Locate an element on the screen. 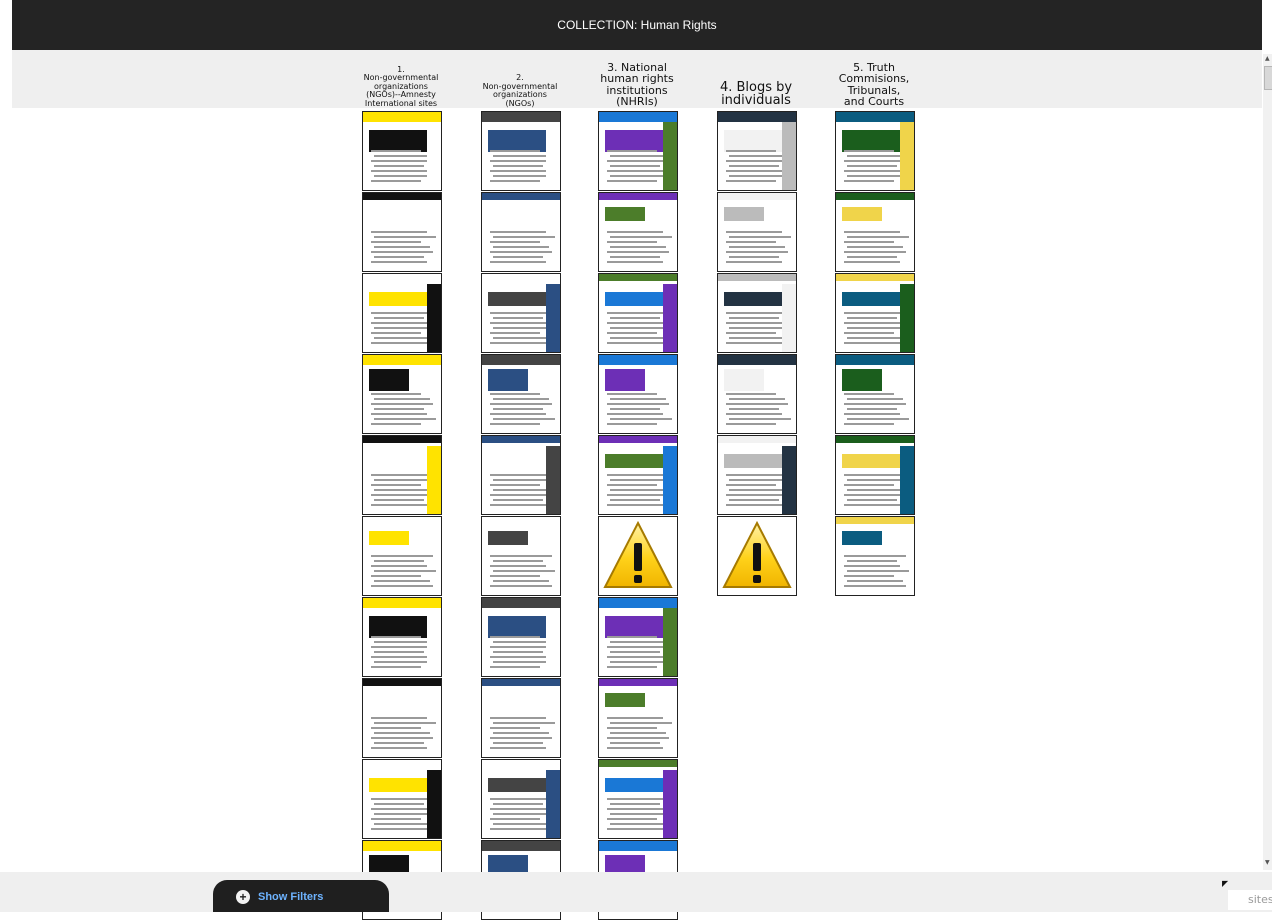  scroll-down-icon: ▼ is located at coordinates (1268, 863).